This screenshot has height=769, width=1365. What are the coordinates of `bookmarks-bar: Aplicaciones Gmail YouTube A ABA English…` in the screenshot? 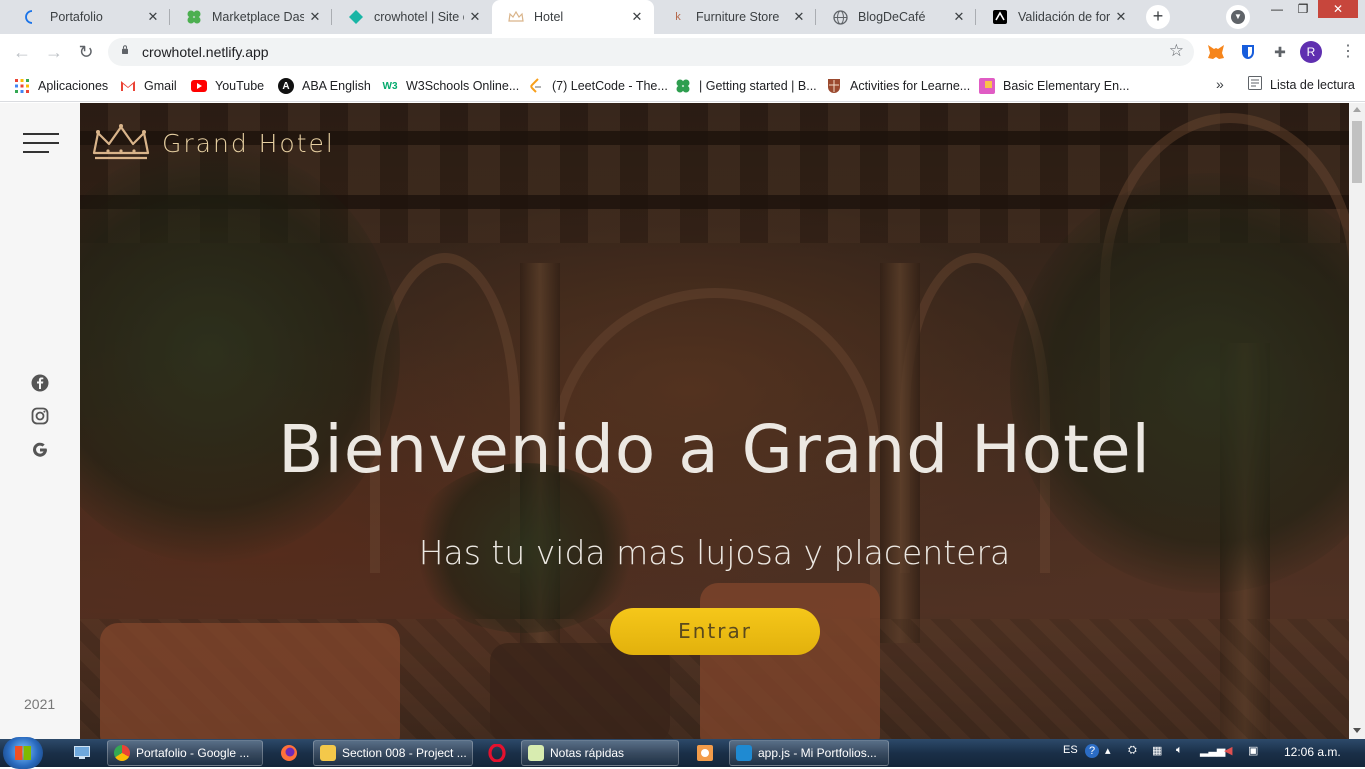 It's located at (682, 86).